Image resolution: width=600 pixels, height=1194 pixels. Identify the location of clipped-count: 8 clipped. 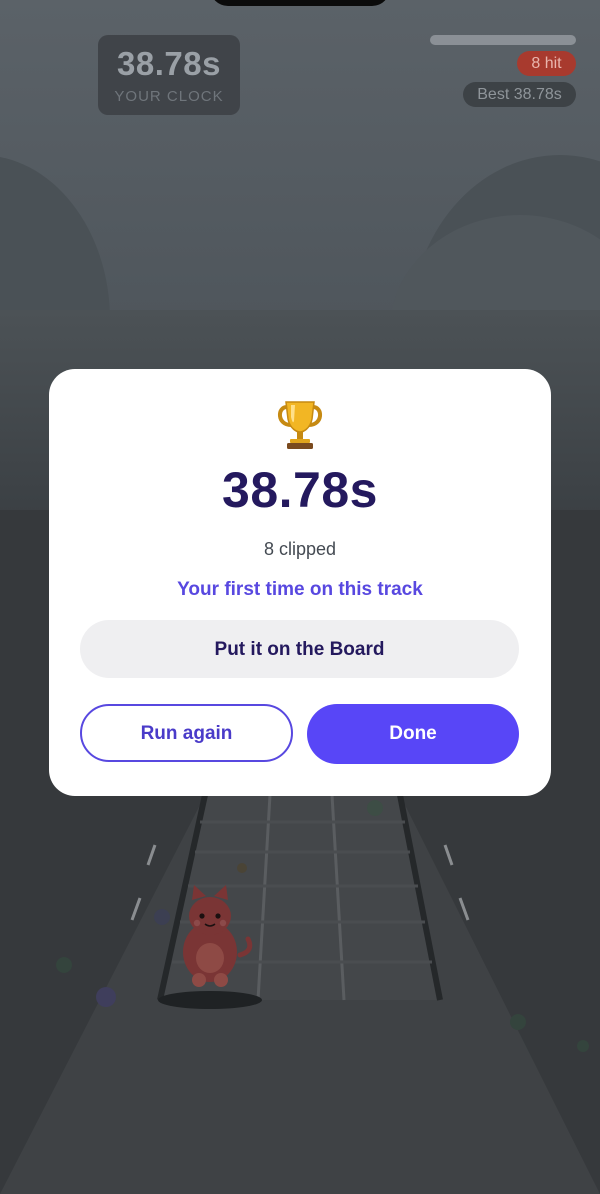
(300, 549).